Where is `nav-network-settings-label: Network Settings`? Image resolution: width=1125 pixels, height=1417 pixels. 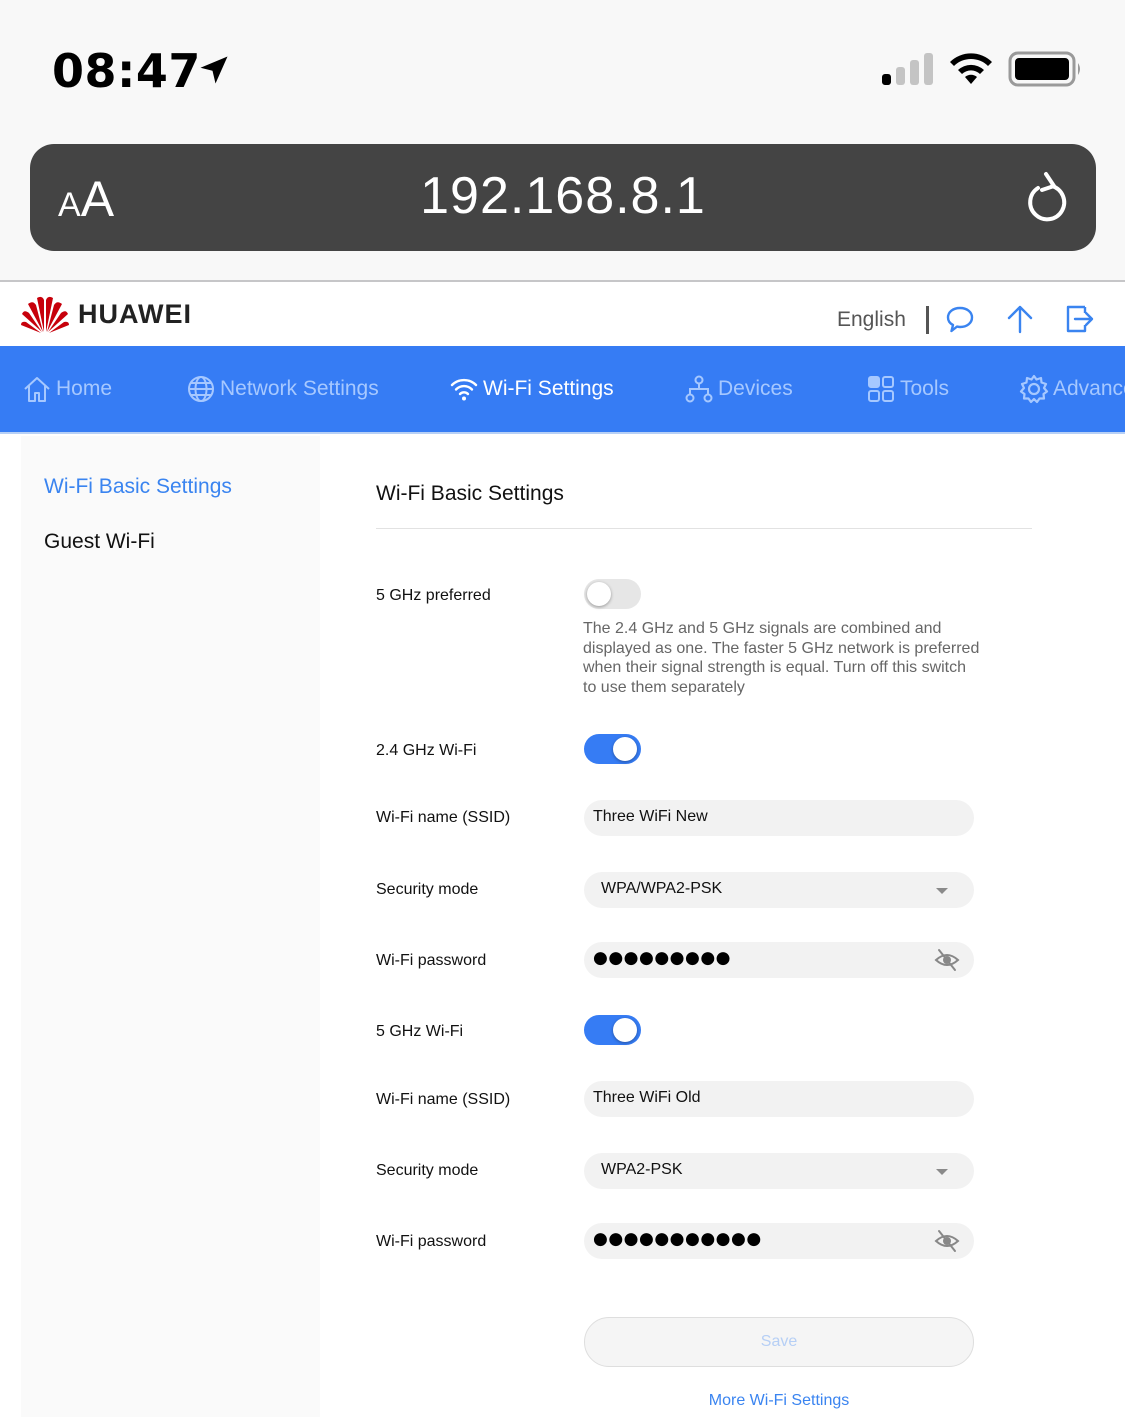
nav-network-settings-label: Network Settings is located at coordinates (299, 388).